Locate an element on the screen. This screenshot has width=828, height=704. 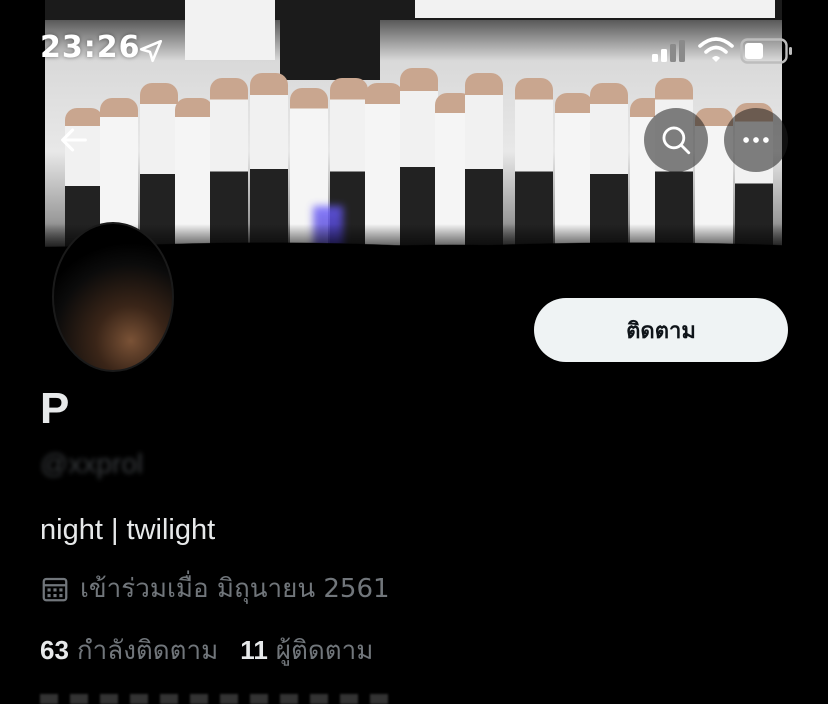
follow-button: ติดตาม is located at coordinates (661, 330).